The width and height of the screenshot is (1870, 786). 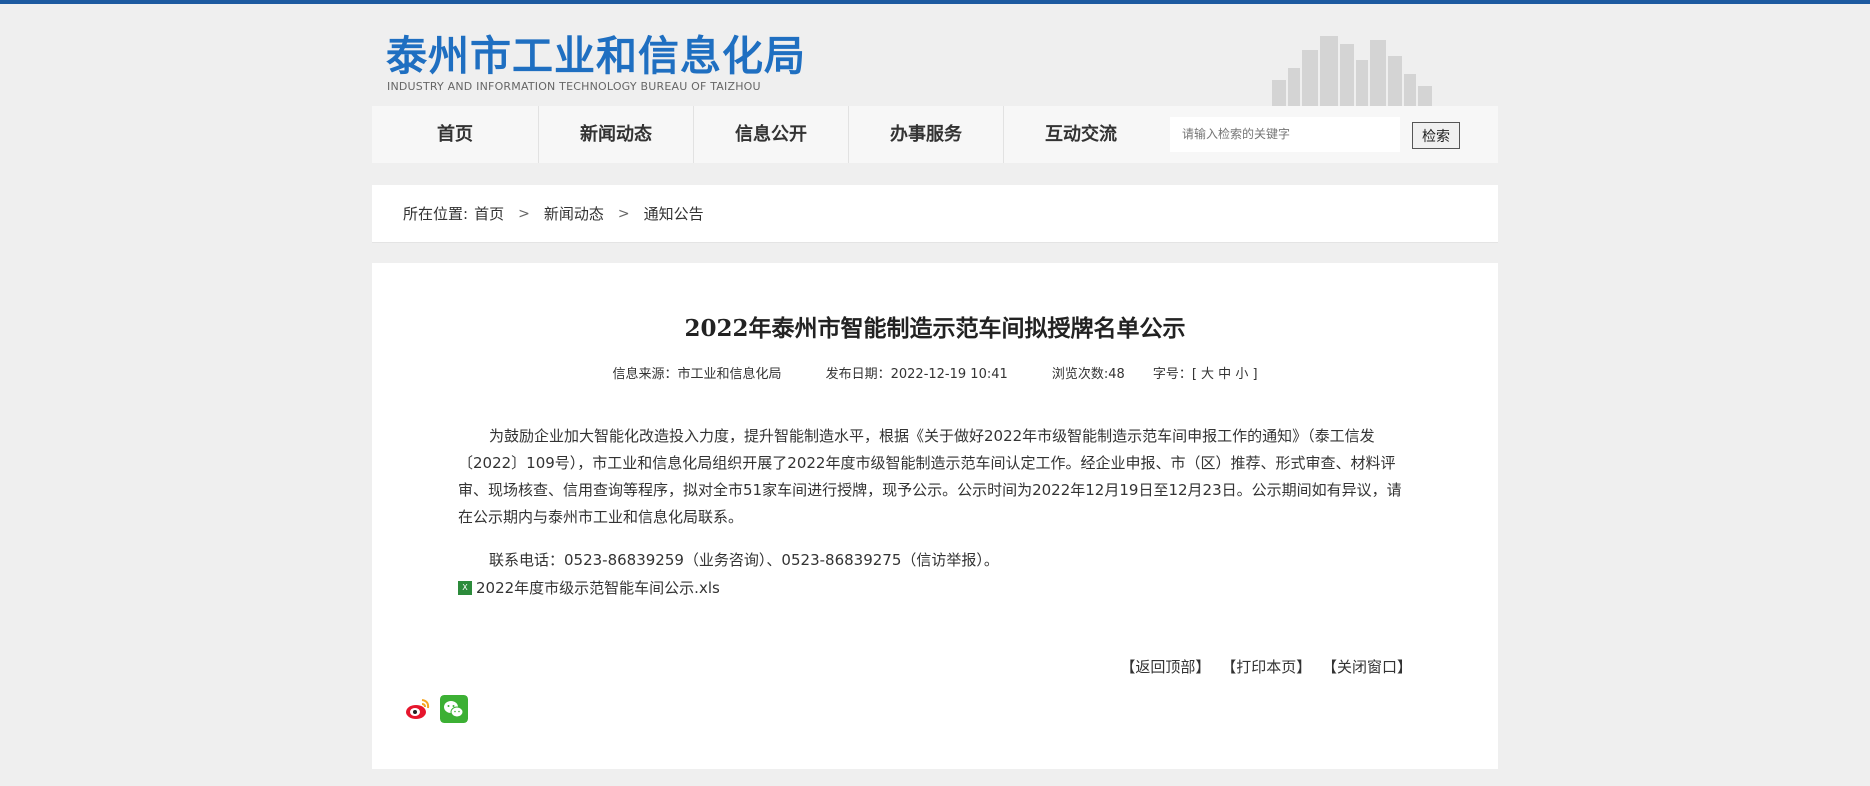 What do you see at coordinates (926, 134) in the screenshot?
I see `nav-item-services: 办事服务` at bounding box center [926, 134].